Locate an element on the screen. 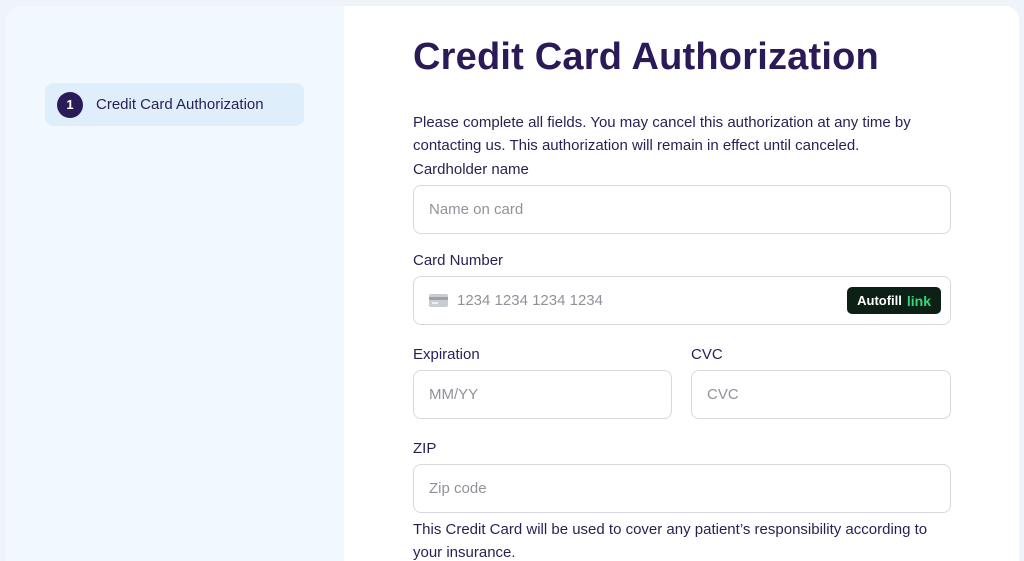  cardholder-label: Cardholder name is located at coordinates (471, 169).